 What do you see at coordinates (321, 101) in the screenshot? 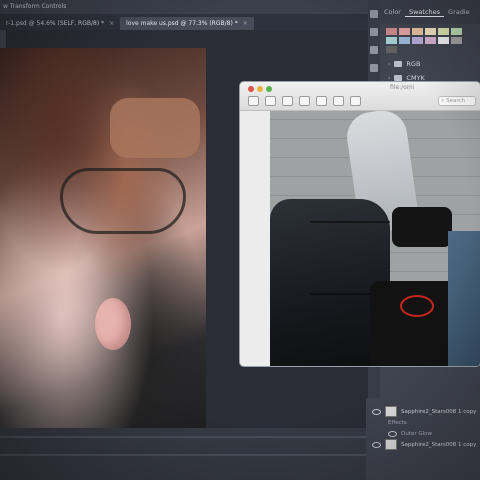
I see `share-icon` at bounding box center [321, 101].